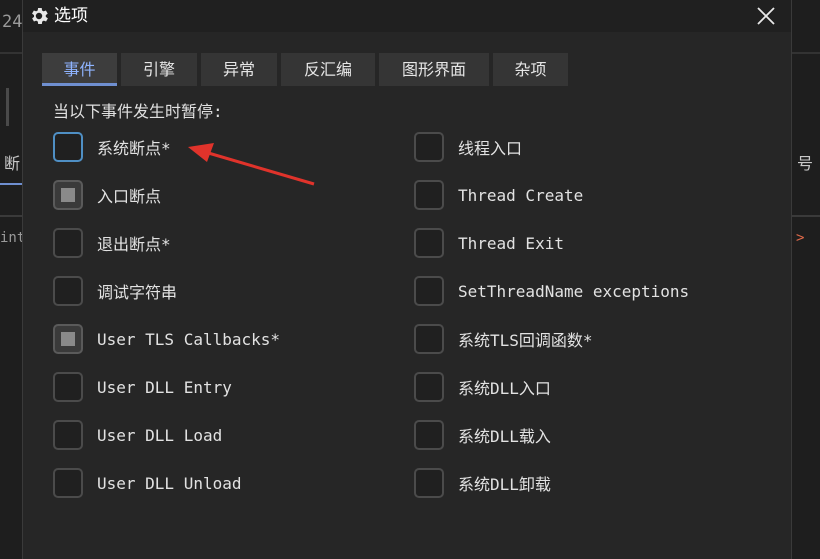 This screenshot has height=559, width=820. I want to click on left-option-1: 入口断点, so click(107, 195).